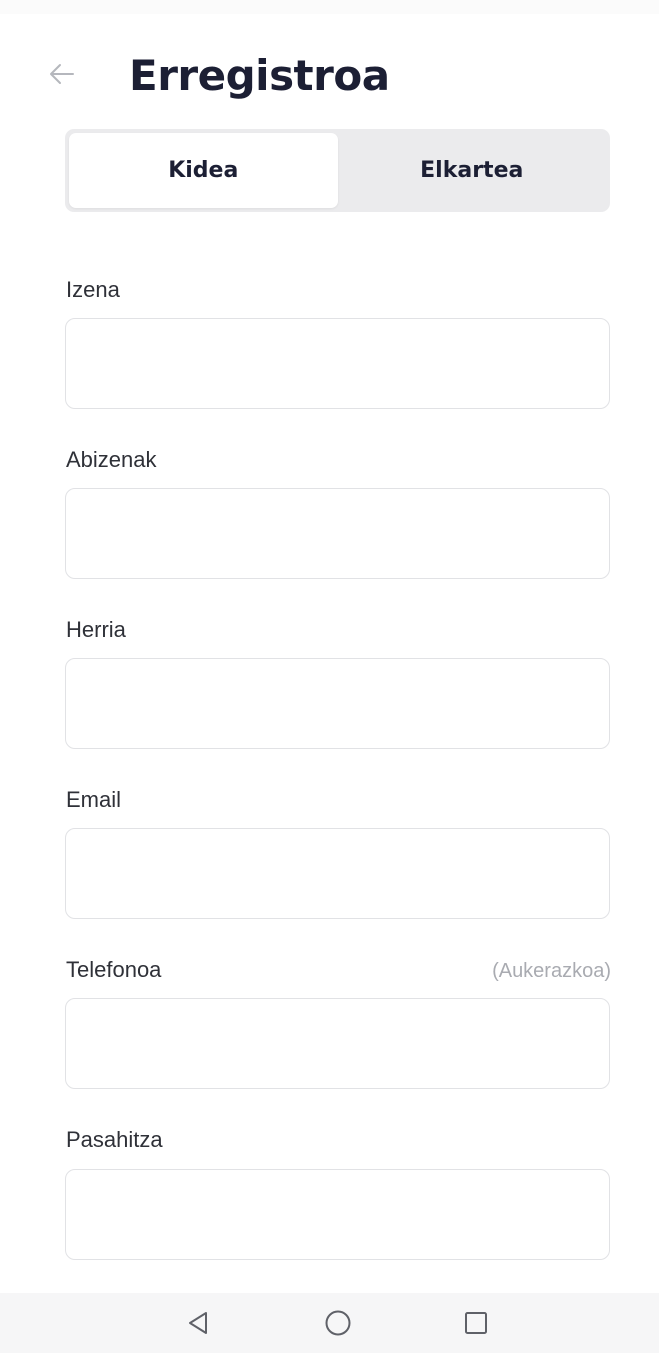 The width and height of the screenshot is (659, 1353). I want to click on recents-square-icon, so click(476, 1323).